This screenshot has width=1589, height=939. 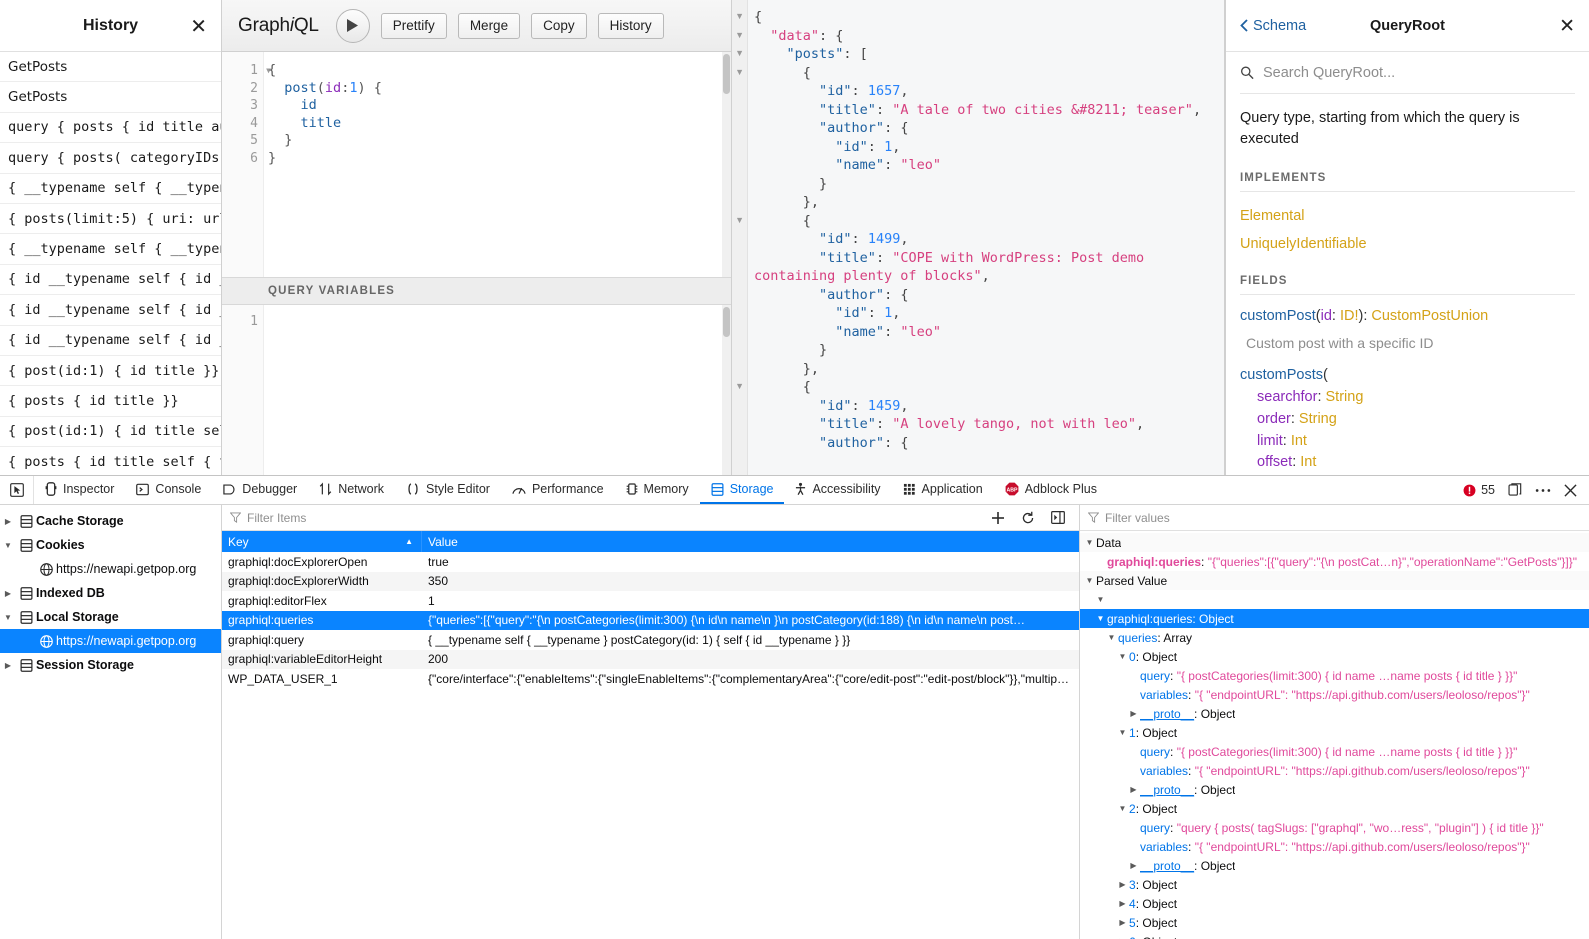 What do you see at coordinates (1051, 490) in the screenshot?
I see `tab-adblock-plus: ABP Adblock Plus` at bounding box center [1051, 490].